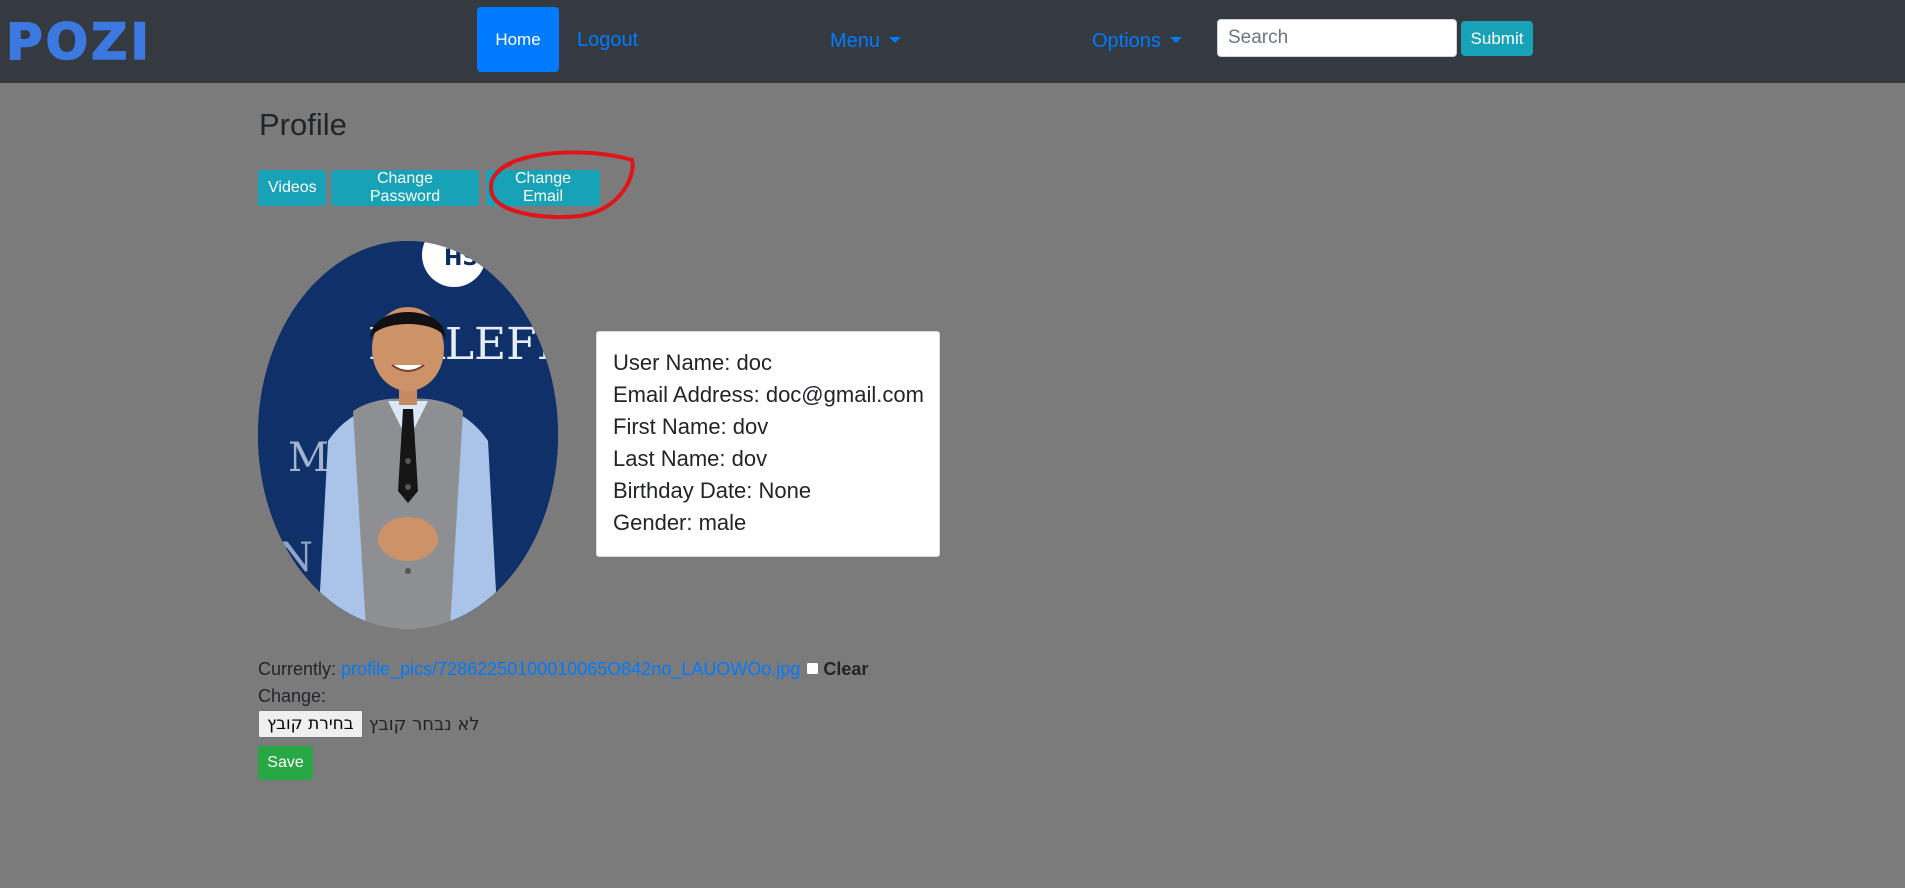  Describe the element at coordinates (295, 558) in the screenshot. I see `svg-text: N` at that location.